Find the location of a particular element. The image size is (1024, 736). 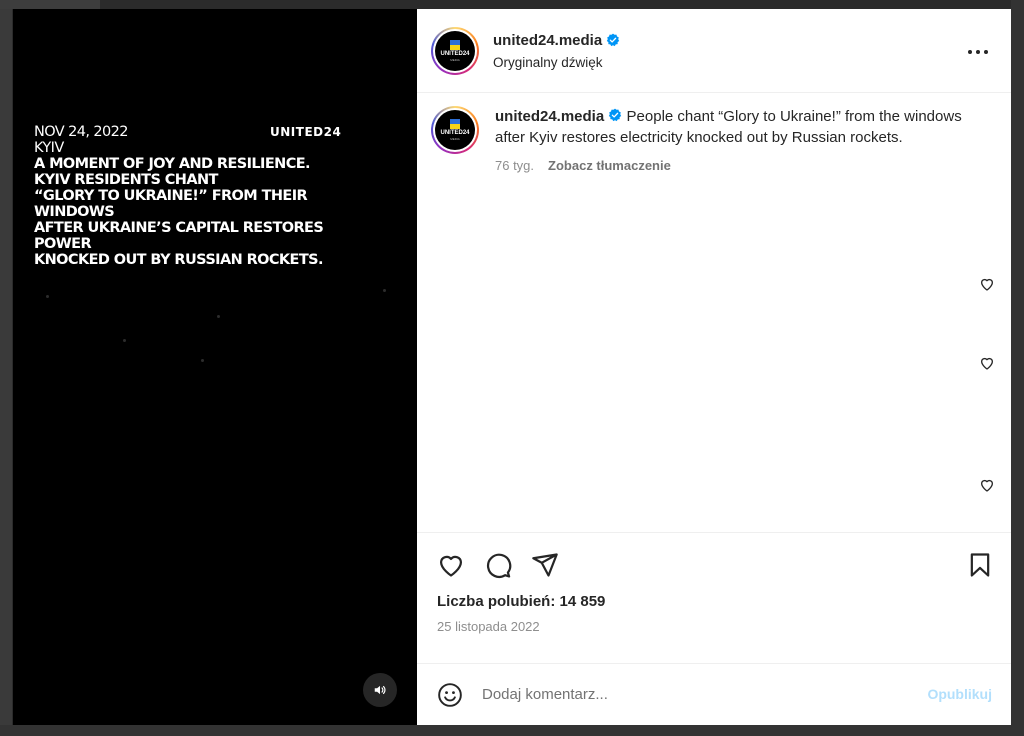

emoji-icon is located at coordinates (450, 695).